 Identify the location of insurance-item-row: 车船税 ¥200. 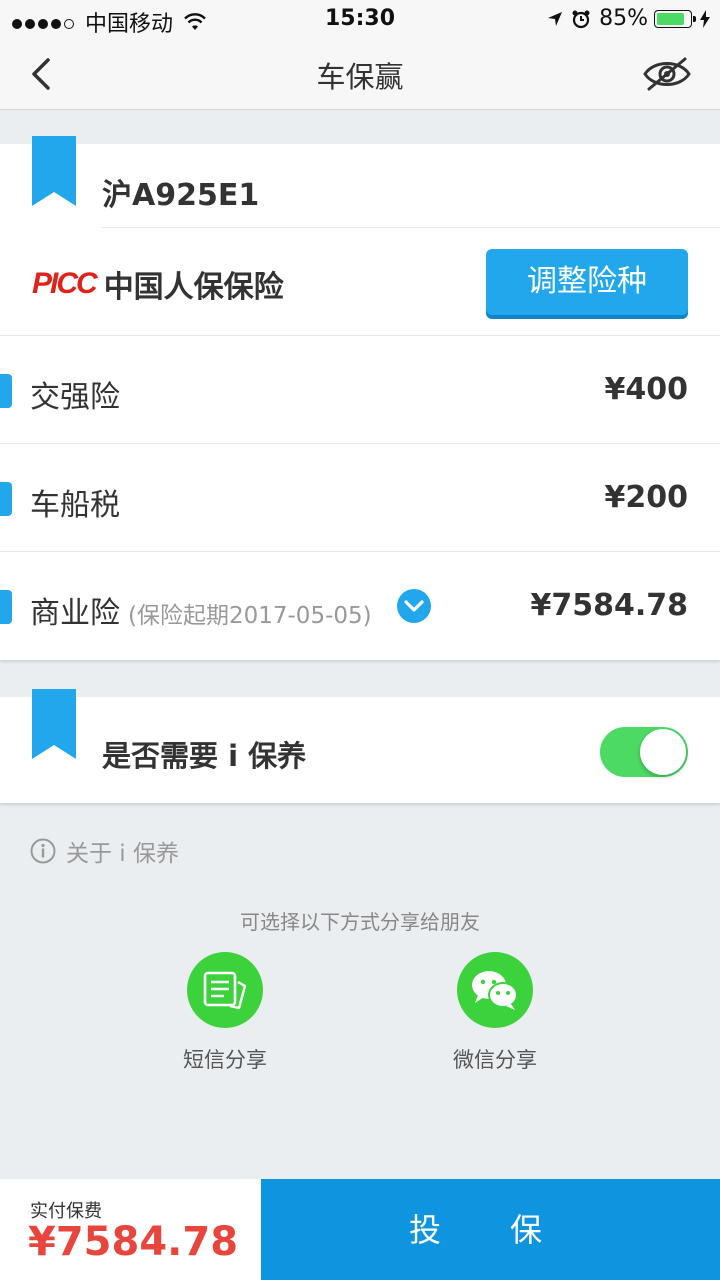
(360, 498).